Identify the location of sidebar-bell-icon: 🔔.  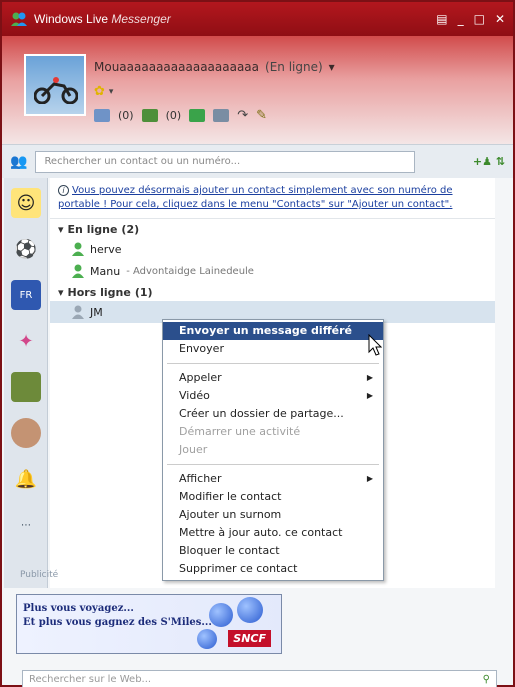
(26, 479).